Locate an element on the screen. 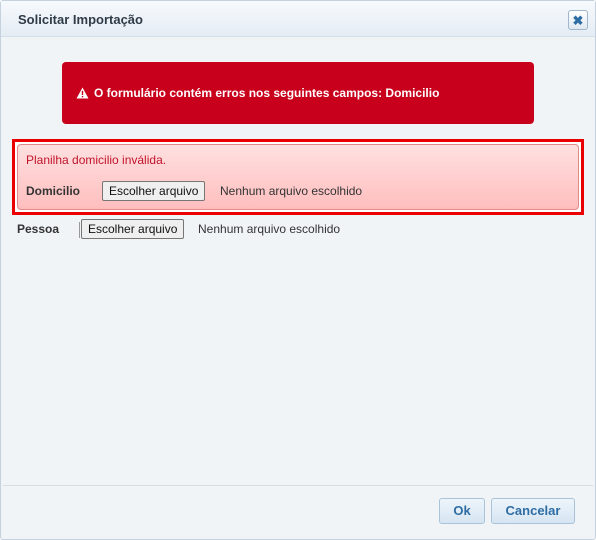  pessoa-label: Pessoa is located at coordinates (38, 229).